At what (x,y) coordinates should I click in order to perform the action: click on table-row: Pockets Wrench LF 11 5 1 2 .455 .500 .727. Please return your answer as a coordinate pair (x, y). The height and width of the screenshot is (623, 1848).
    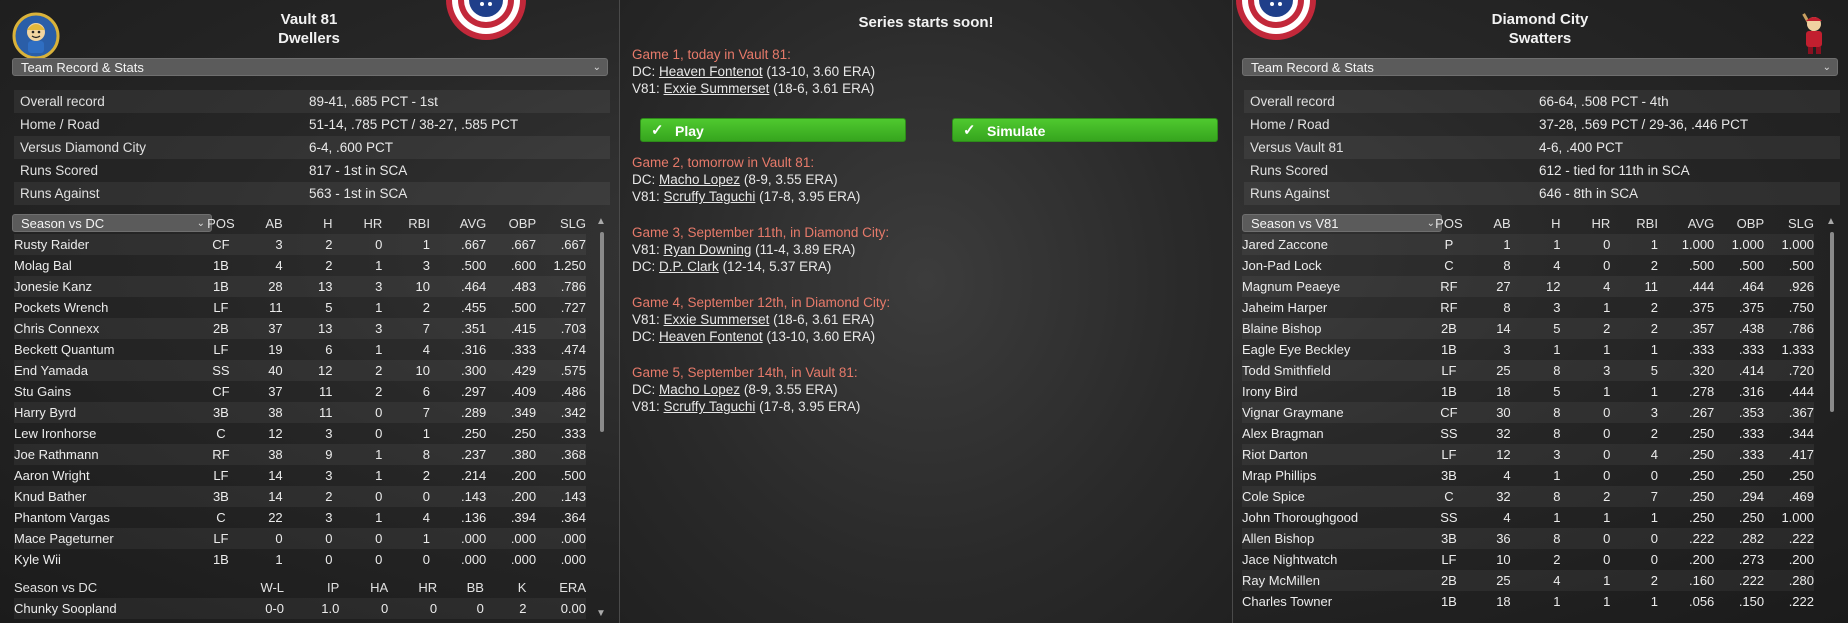
    Looking at the image, I should click on (300, 307).